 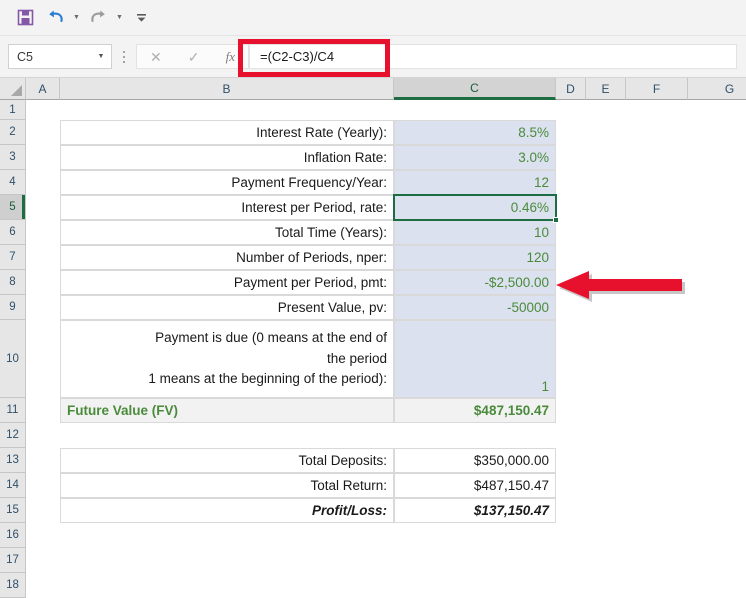 What do you see at coordinates (227, 207) in the screenshot?
I see `cell-B5: Interest per Period, rate:` at bounding box center [227, 207].